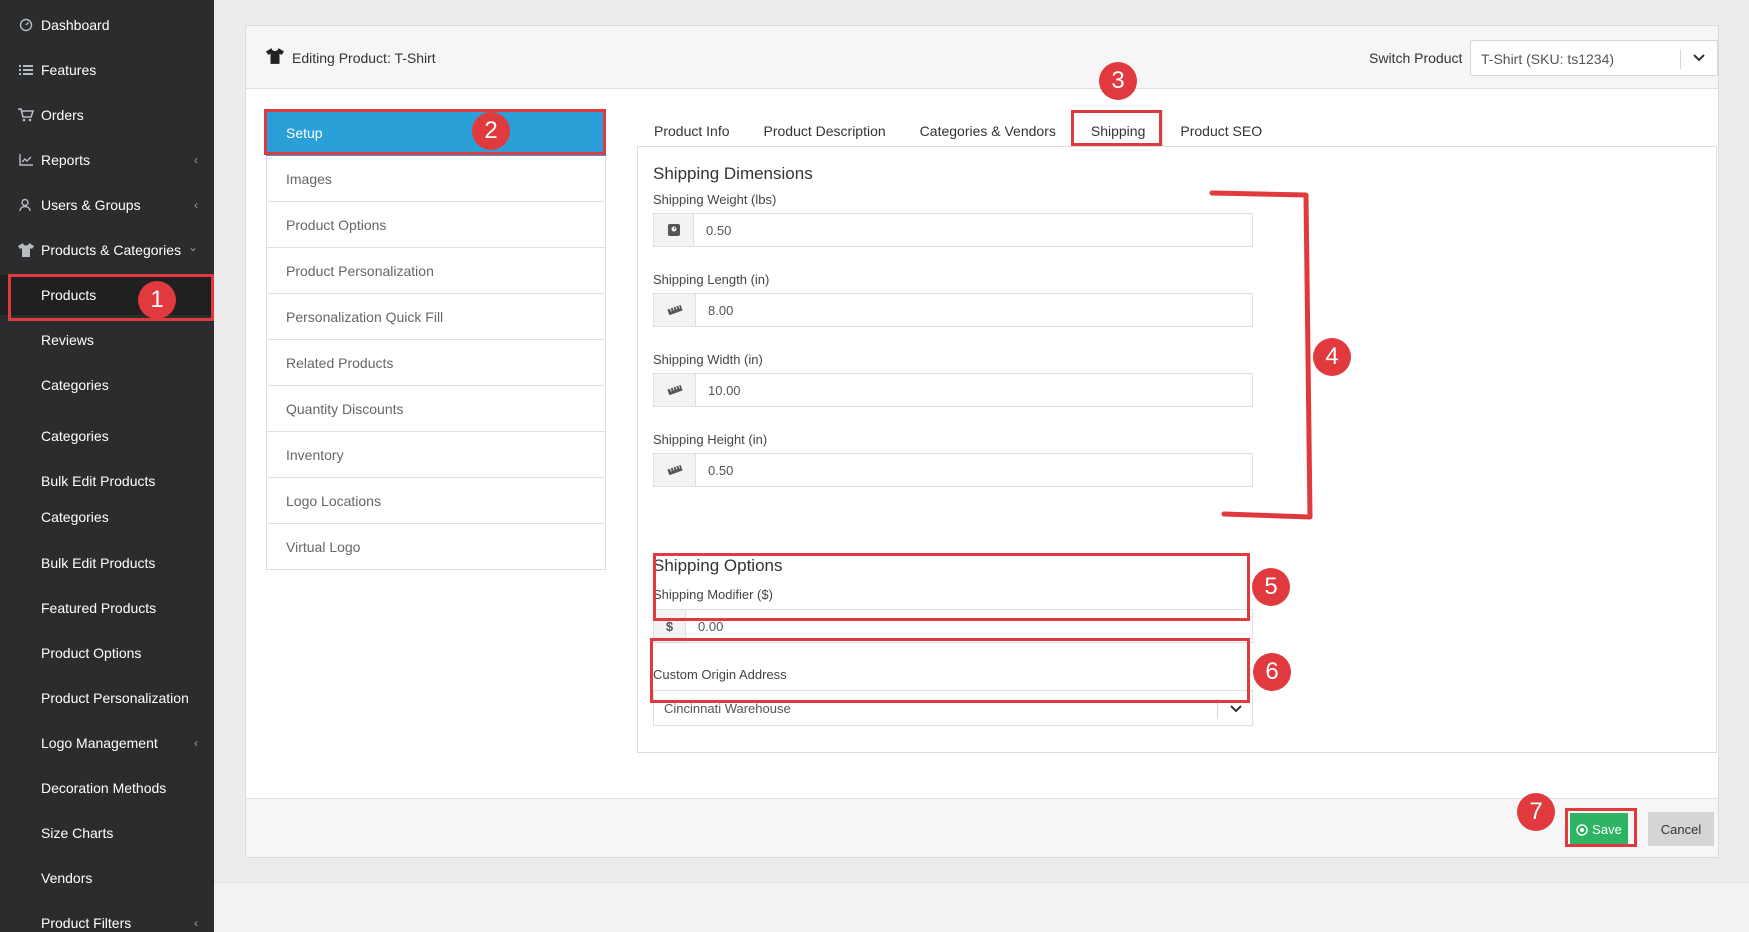  I want to click on shipping-modifier-label: Shipping Modifier ($), so click(713, 594).